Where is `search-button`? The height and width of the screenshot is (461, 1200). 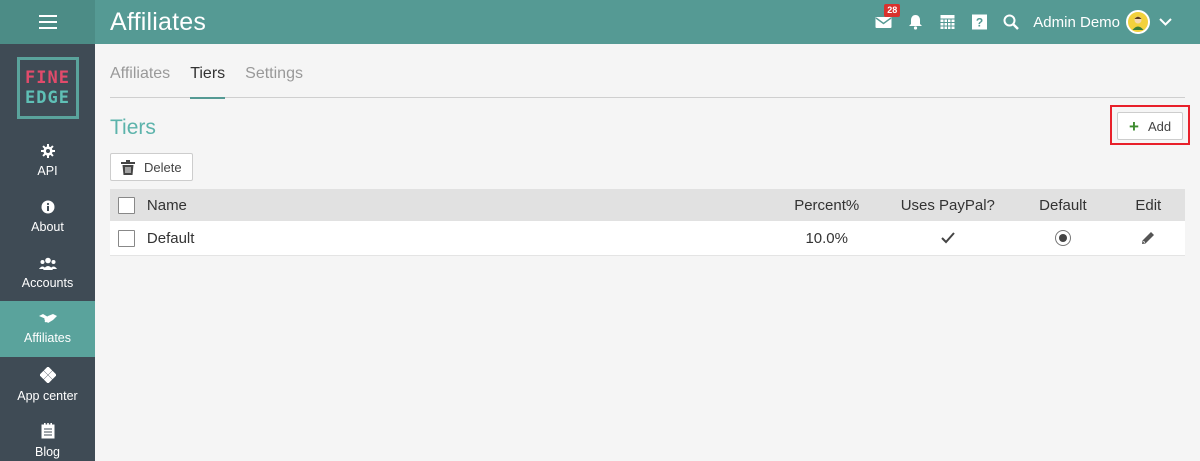 search-button is located at coordinates (1011, 22).